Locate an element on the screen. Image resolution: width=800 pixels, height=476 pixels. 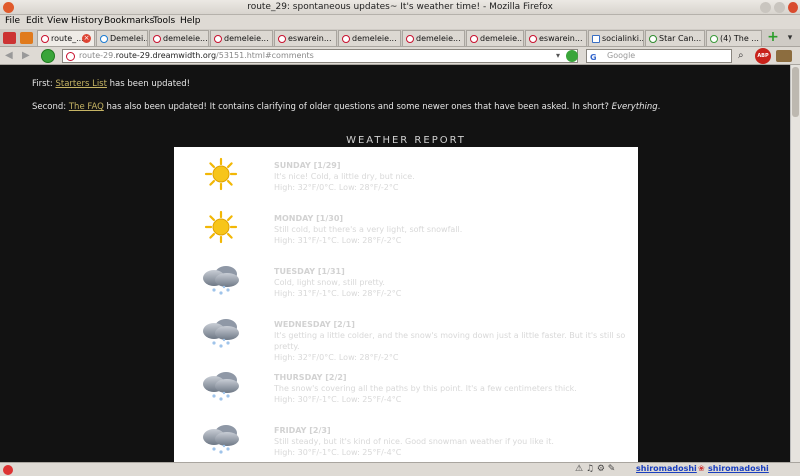
maximize-button is located at coordinates (779, 7).